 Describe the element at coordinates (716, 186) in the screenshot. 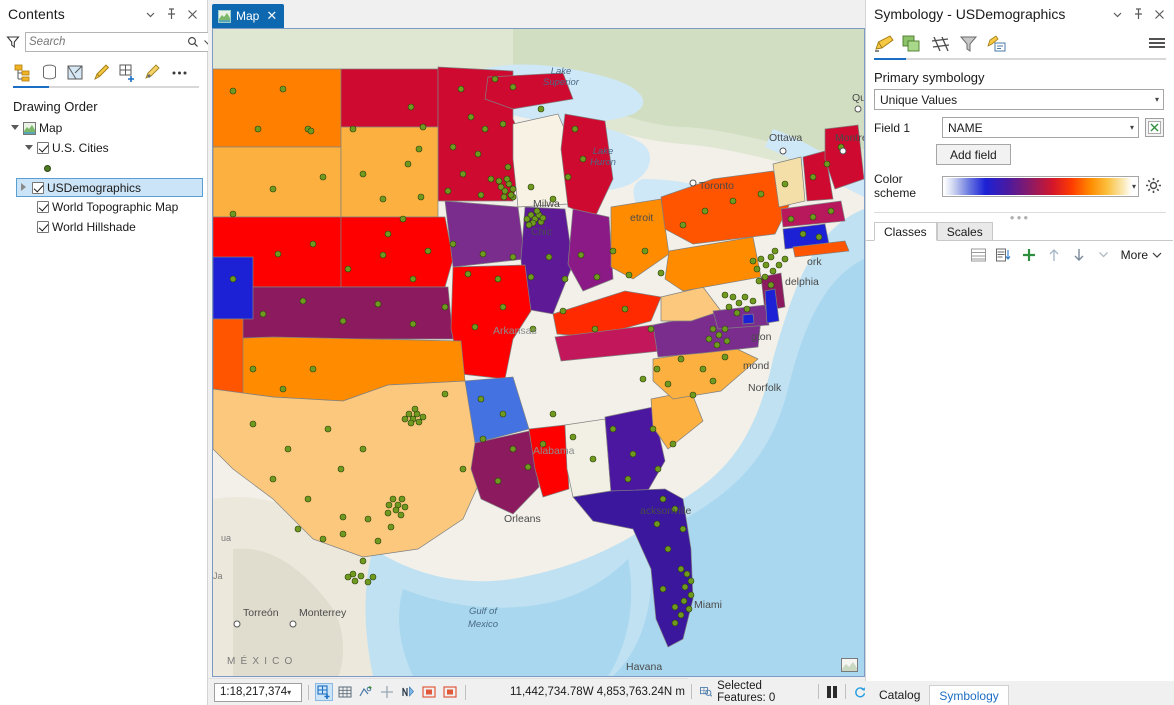

I see `map-label-toronto: Toronto` at that location.